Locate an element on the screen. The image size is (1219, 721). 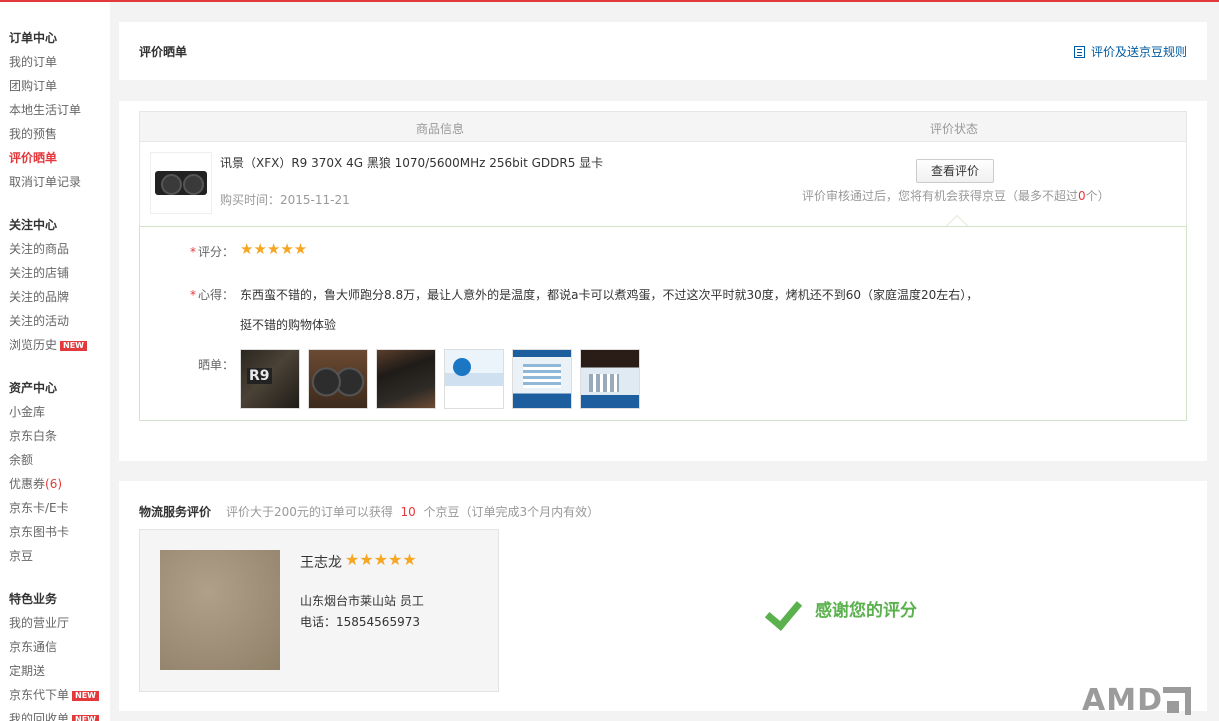
sidebar-item: 关注的品牌 is located at coordinates (48, 297).